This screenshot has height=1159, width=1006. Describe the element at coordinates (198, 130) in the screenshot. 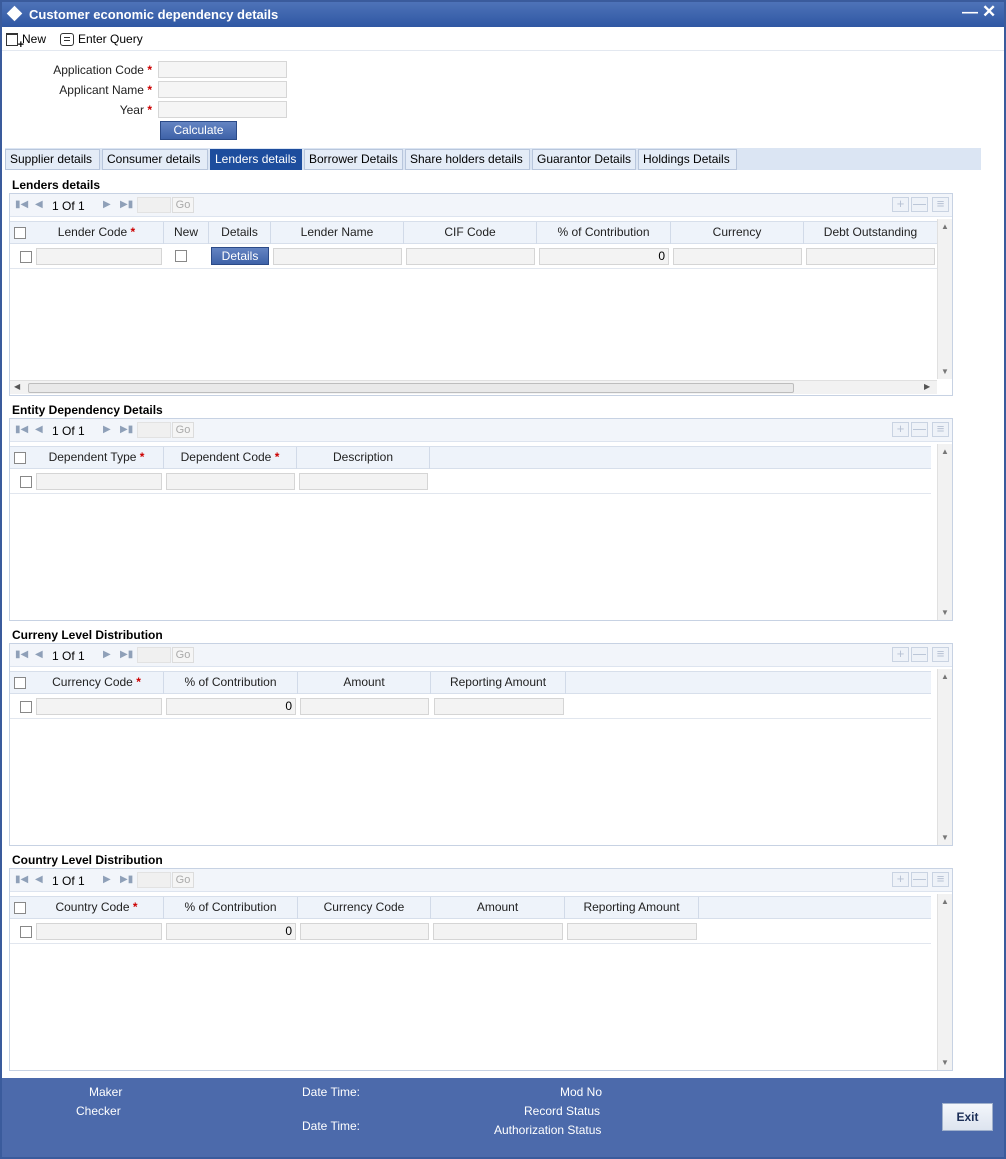

I see `calculate-button: Calculate` at that location.